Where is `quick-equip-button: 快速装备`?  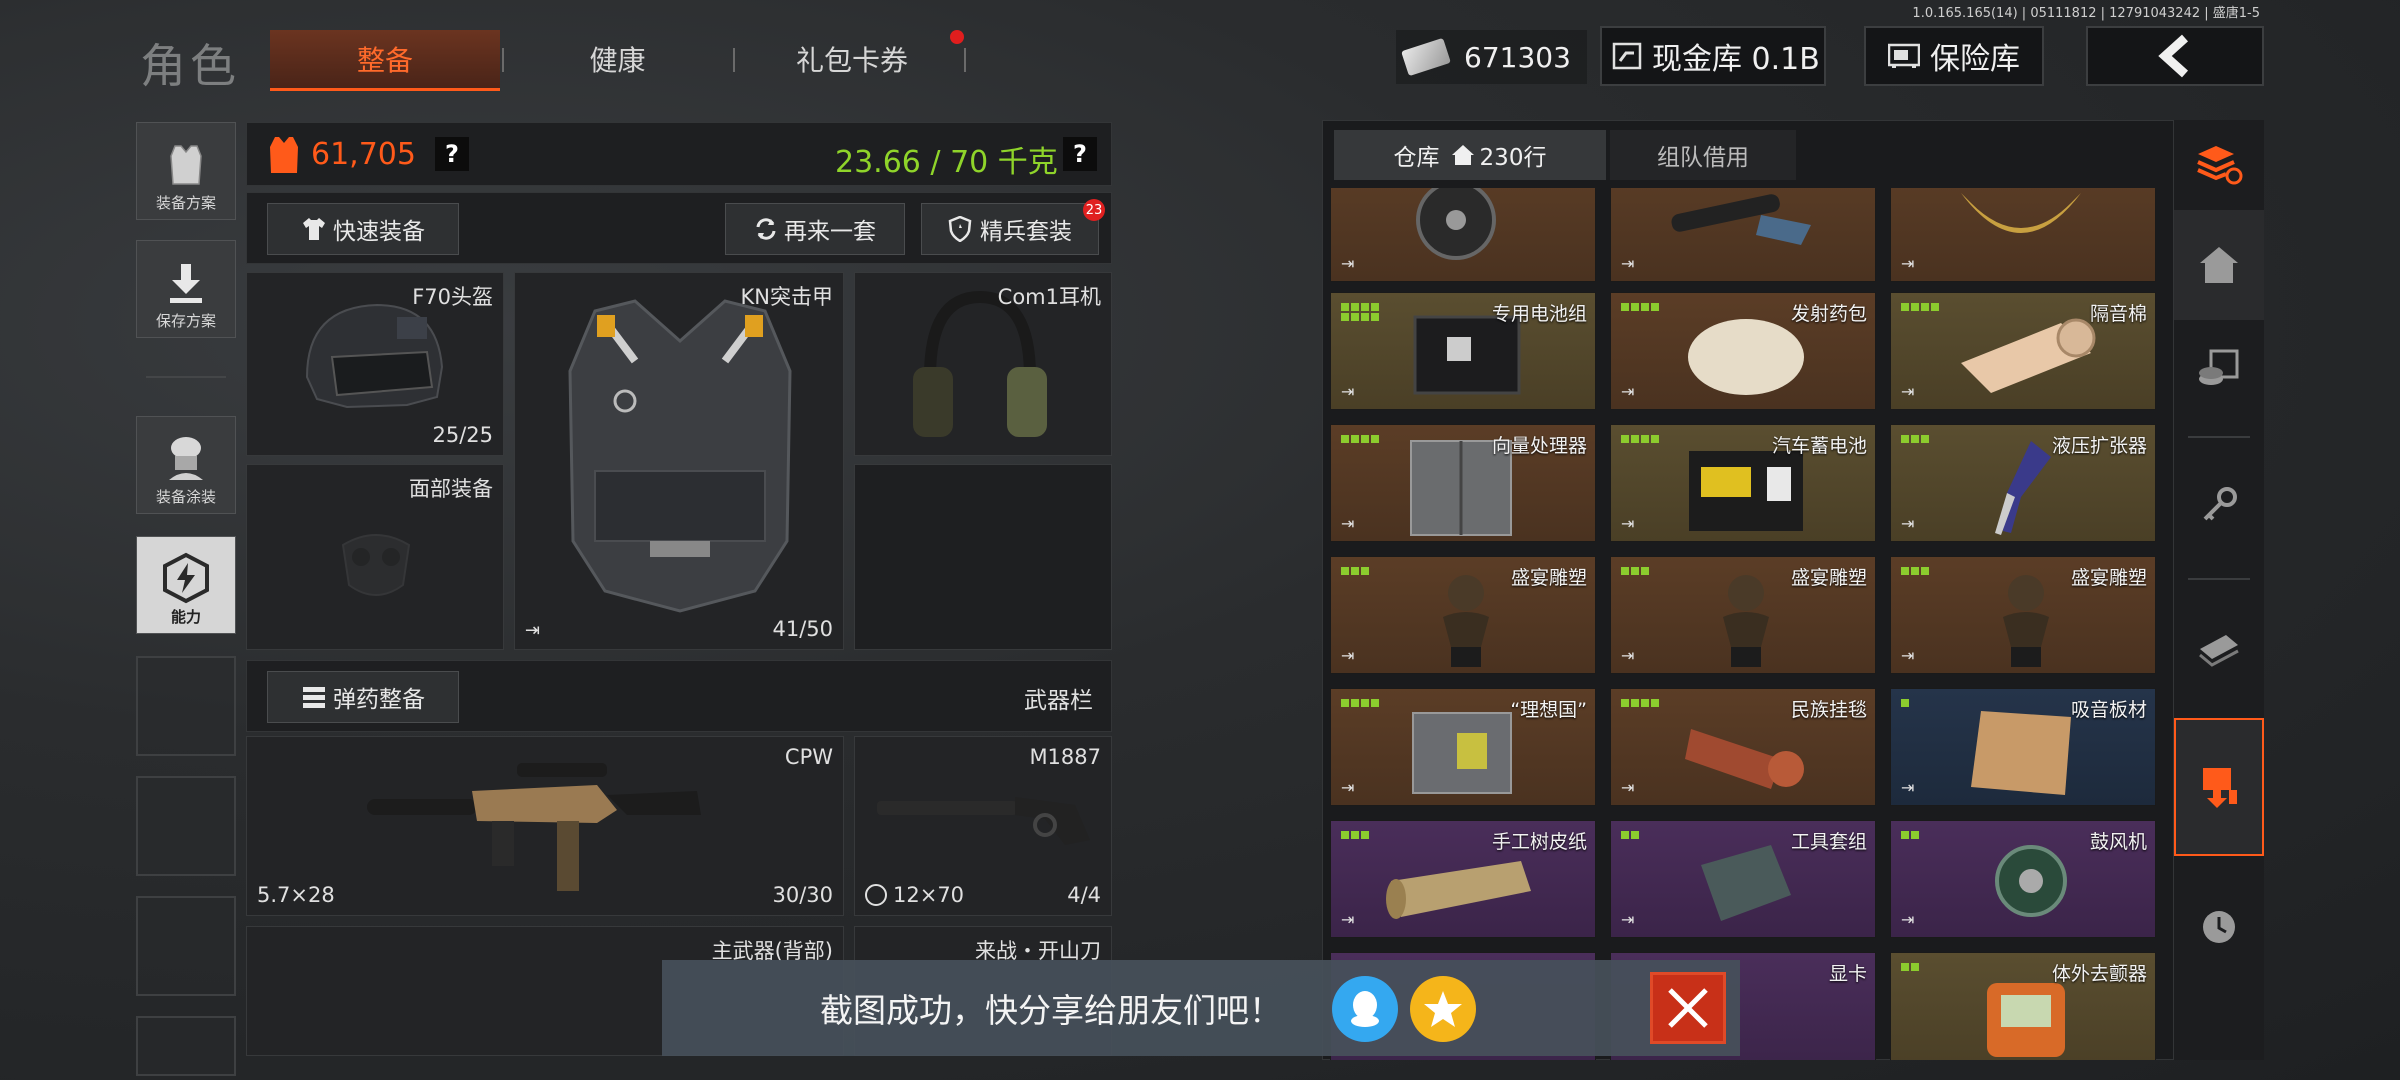
quick-equip-button: 快速装备 is located at coordinates (363, 229).